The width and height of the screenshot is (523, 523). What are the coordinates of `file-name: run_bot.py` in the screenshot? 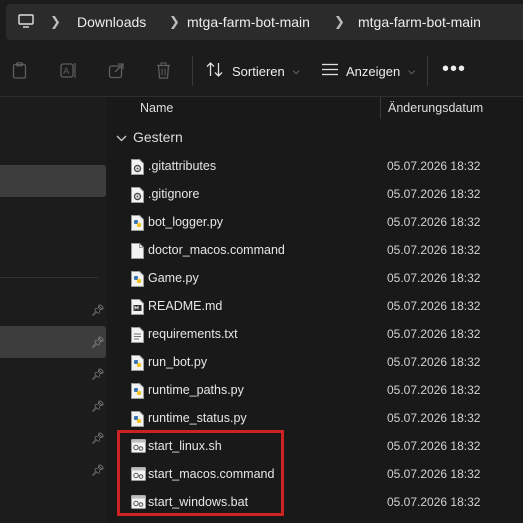 It's located at (178, 362).